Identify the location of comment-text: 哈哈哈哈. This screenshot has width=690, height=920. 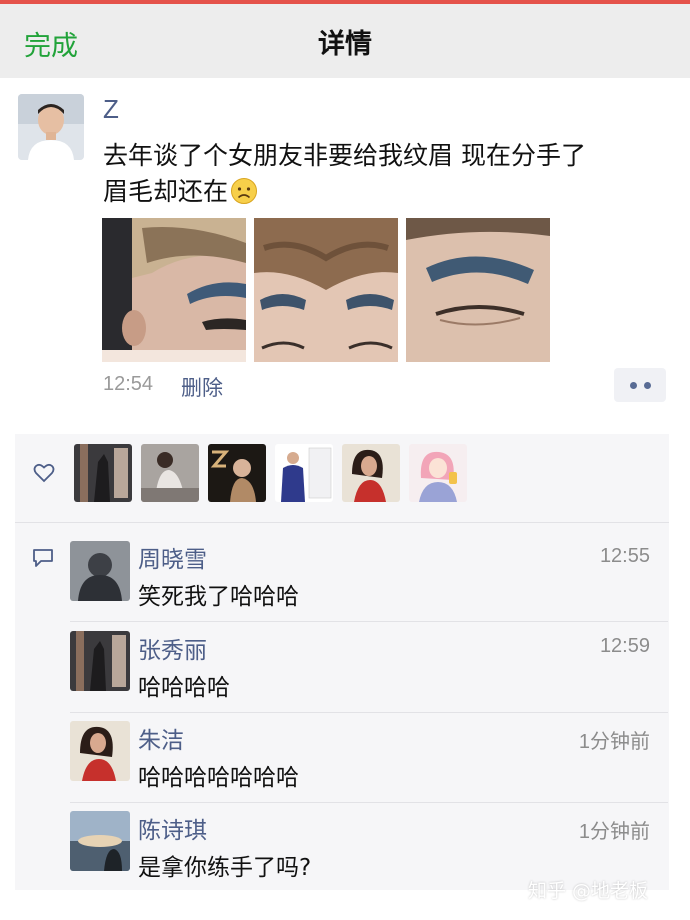
(184, 688).